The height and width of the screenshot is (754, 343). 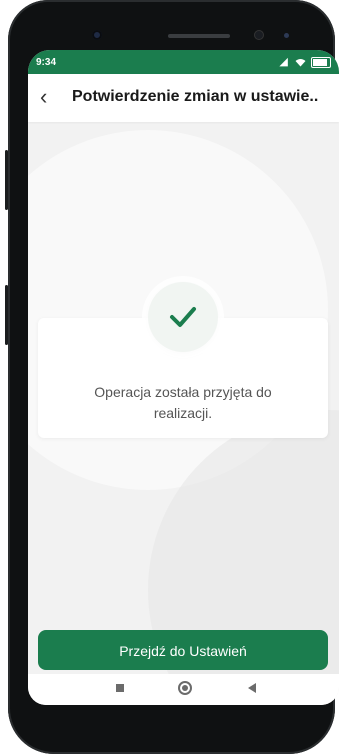 What do you see at coordinates (183, 650) in the screenshot?
I see `go-to-settings-button: Przejdź do Ustawień` at bounding box center [183, 650].